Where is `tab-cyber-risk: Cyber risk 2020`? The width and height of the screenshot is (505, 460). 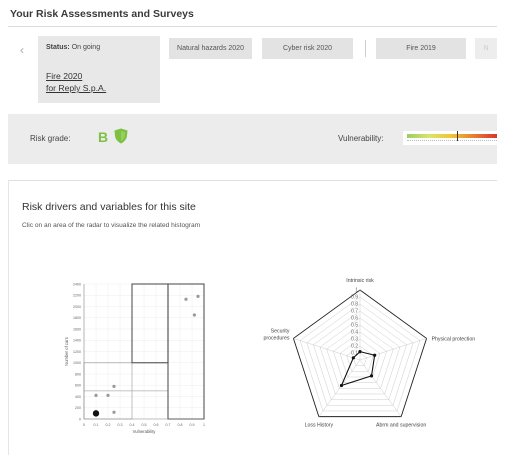
tab-cyber-risk: Cyber risk 2020 is located at coordinates (307, 48).